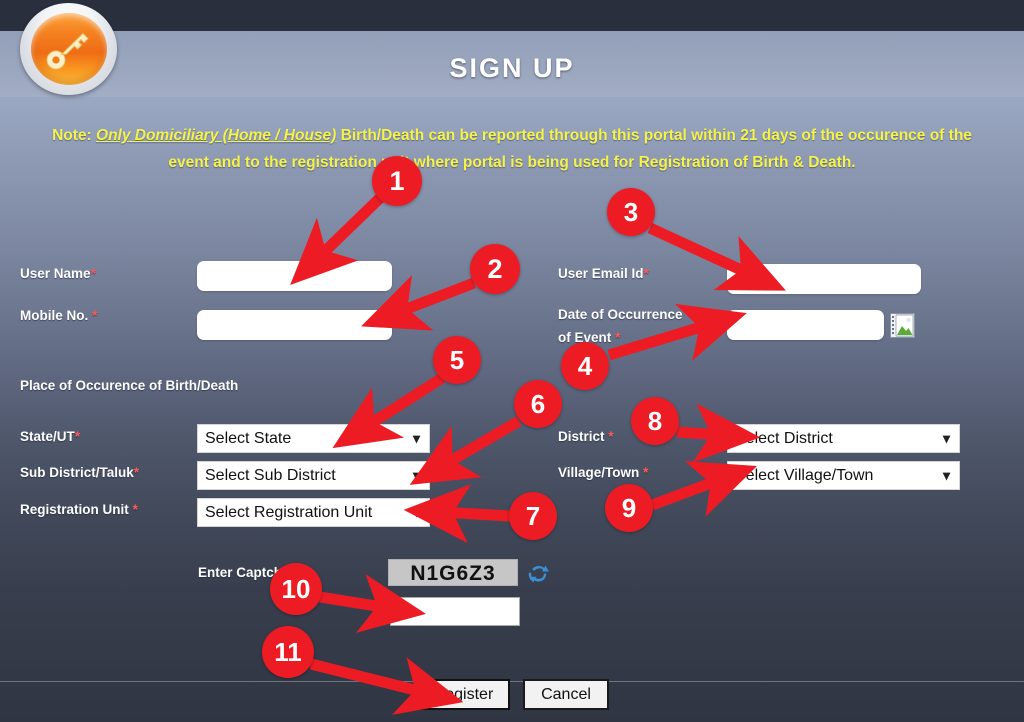 The width and height of the screenshot is (1024, 722). What do you see at coordinates (512, 681) in the screenshot?
I see `footer-divider` at bounding box center [512, 681].